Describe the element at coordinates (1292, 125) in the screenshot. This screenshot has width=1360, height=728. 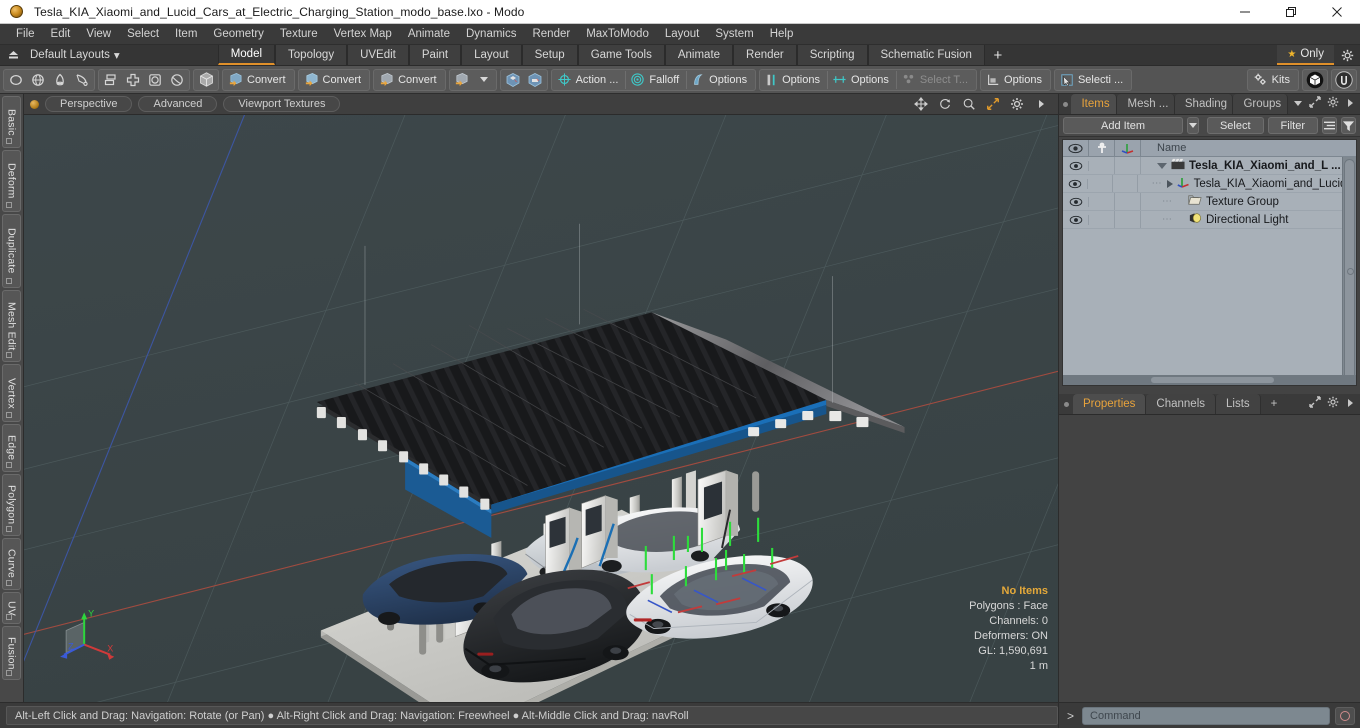
I see `filter-button: Filter` at that location.